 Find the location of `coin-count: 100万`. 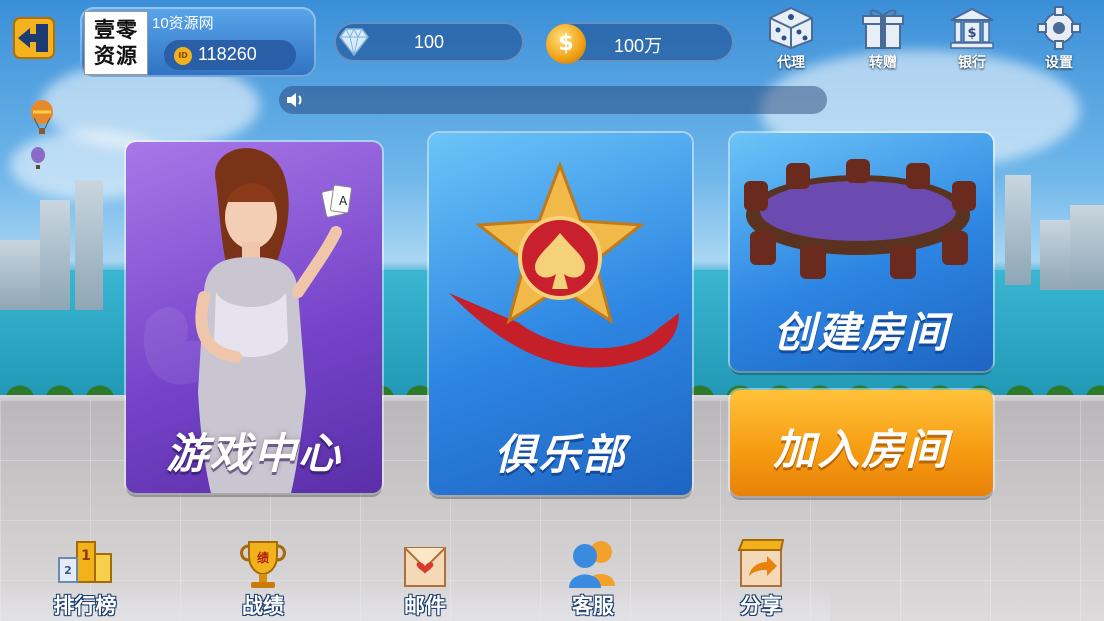

coin-count: 100万 is located at coordinates (638, 46).